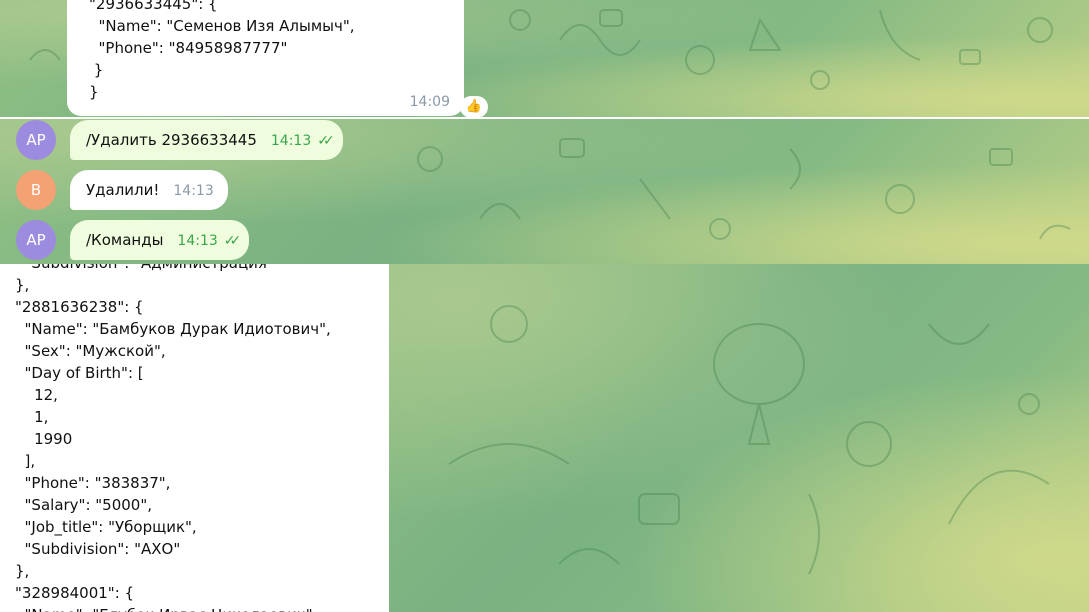  Describe the element at coordinates (429, 102) in the screenshot. I see `message-time: 14:09` at that location.